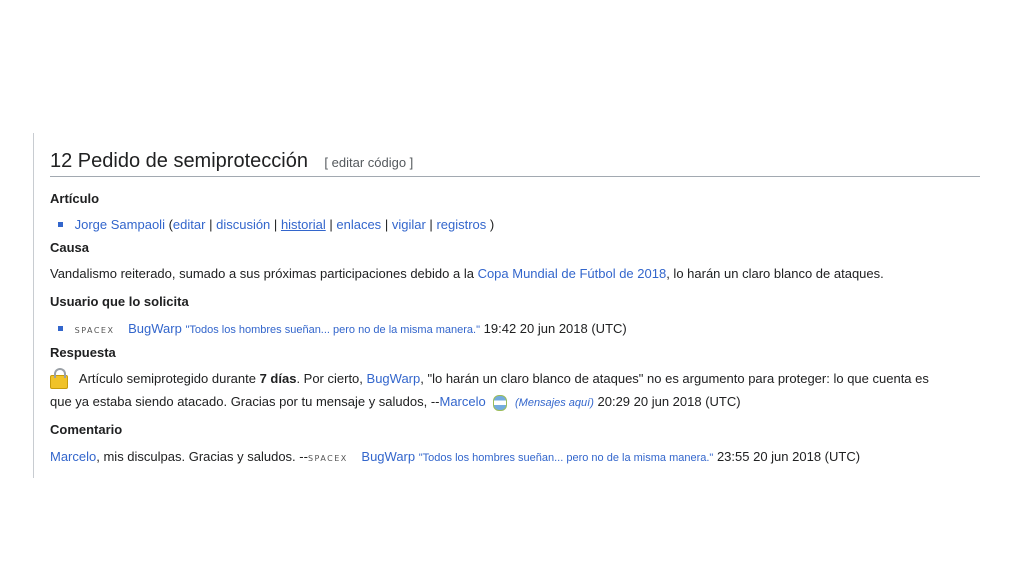 The width and height of the screenshot is (1024, 576). I want to click on article-link: Jorge Sampaoli, so click(120, 224).